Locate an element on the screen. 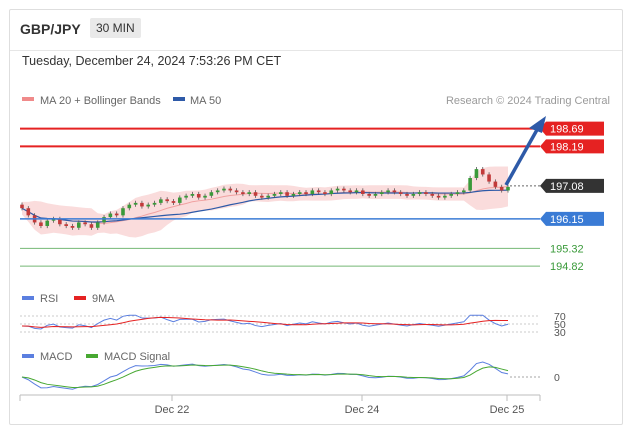 This screenshot has height=432, width=632. rsi-panel: 705030 is located at coordinates (293, 325).